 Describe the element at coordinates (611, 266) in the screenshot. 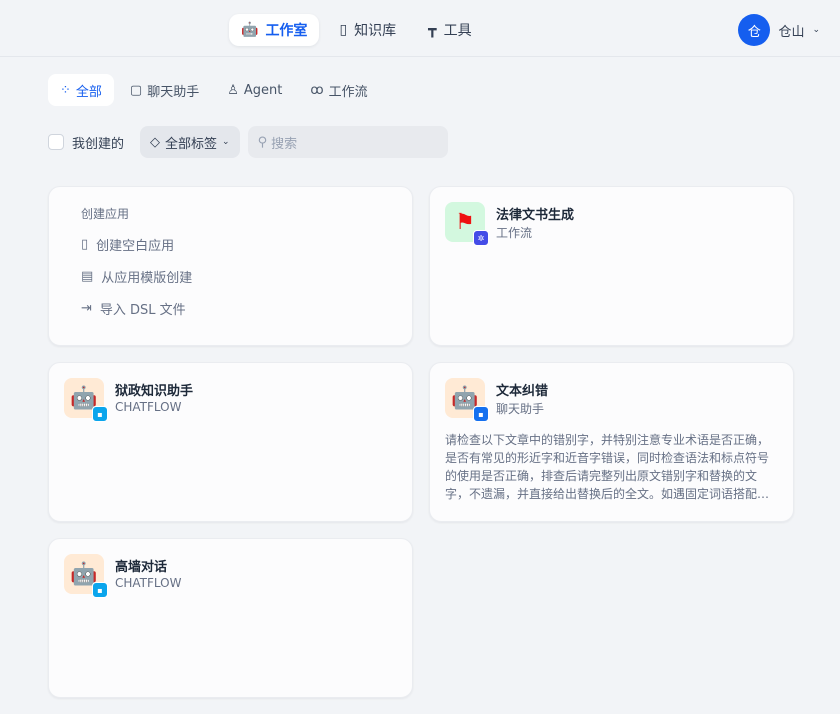

I see `app-card: ⚑ ✲ 法律文书生成 工作流` at that location.